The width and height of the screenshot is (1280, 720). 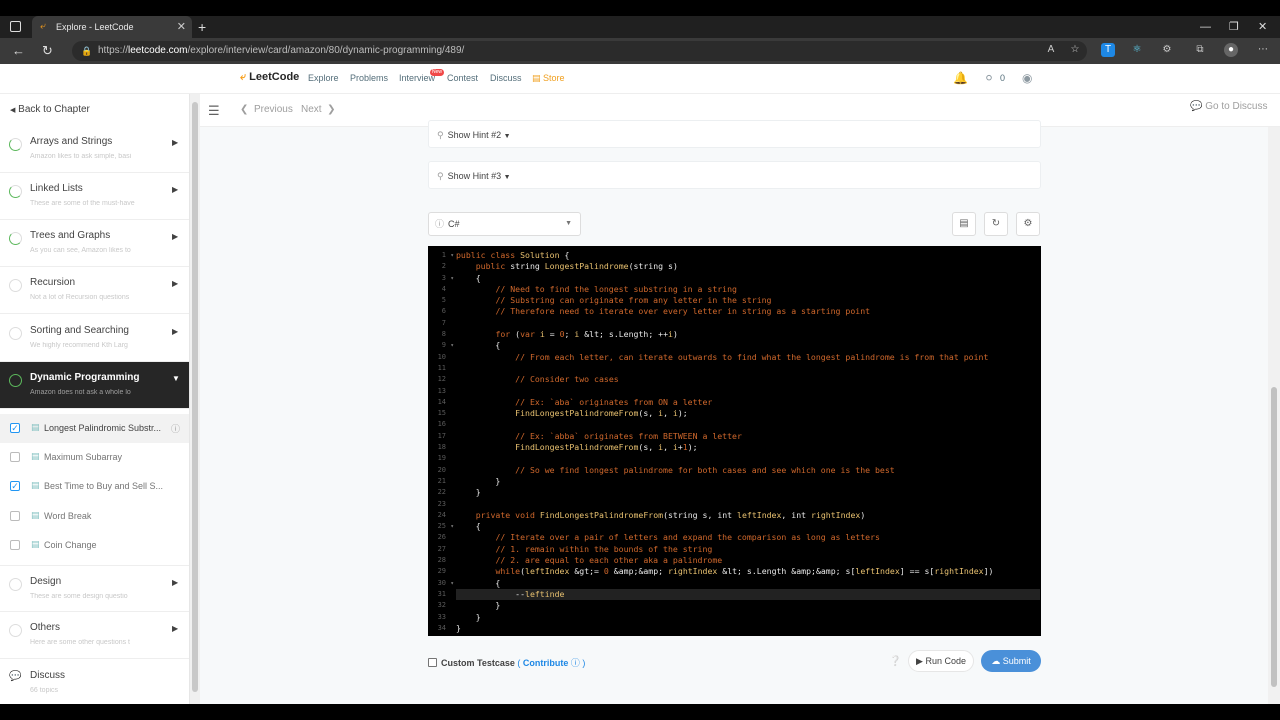 What do you see at coordinates (548, 78) in the screenshot?
I see `nav-store: ▤ Store` at bounding box center [548, 78].